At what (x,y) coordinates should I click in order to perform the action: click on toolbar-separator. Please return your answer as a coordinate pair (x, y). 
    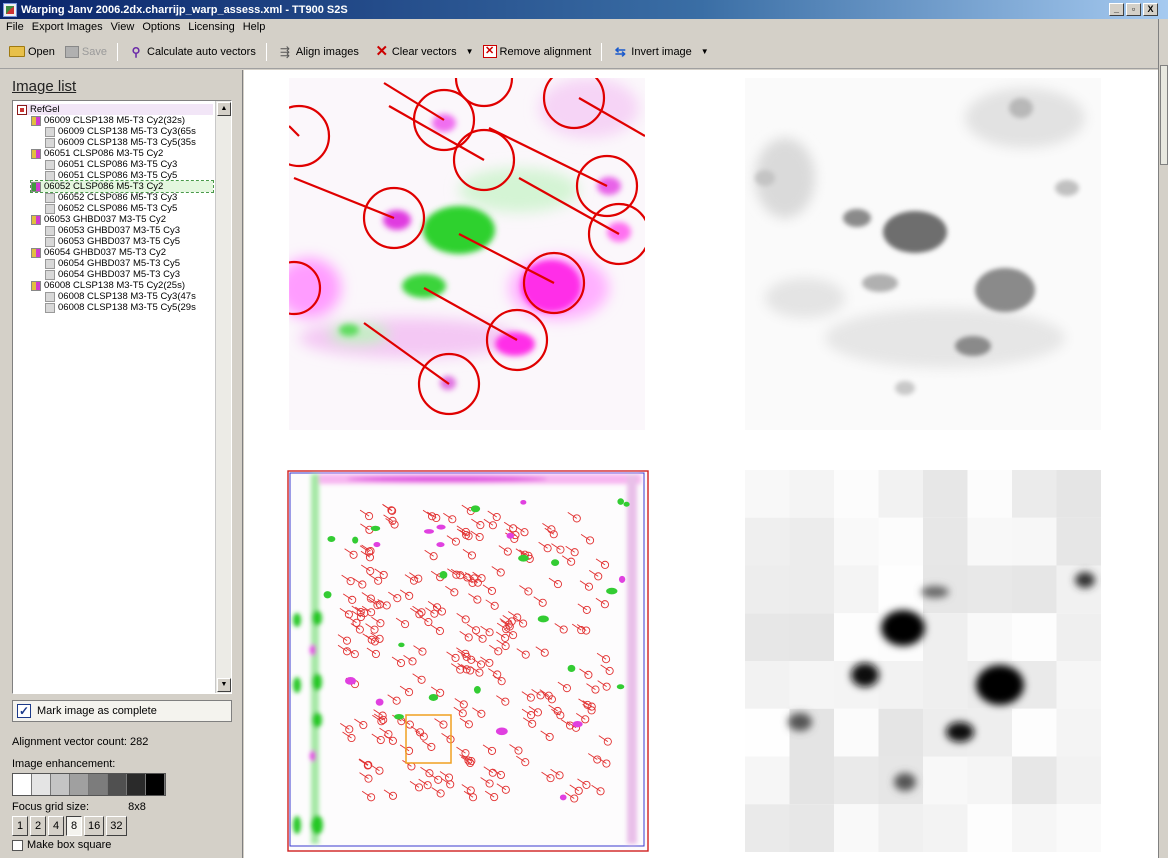
    Looking at the image, I should click on (117, 51).